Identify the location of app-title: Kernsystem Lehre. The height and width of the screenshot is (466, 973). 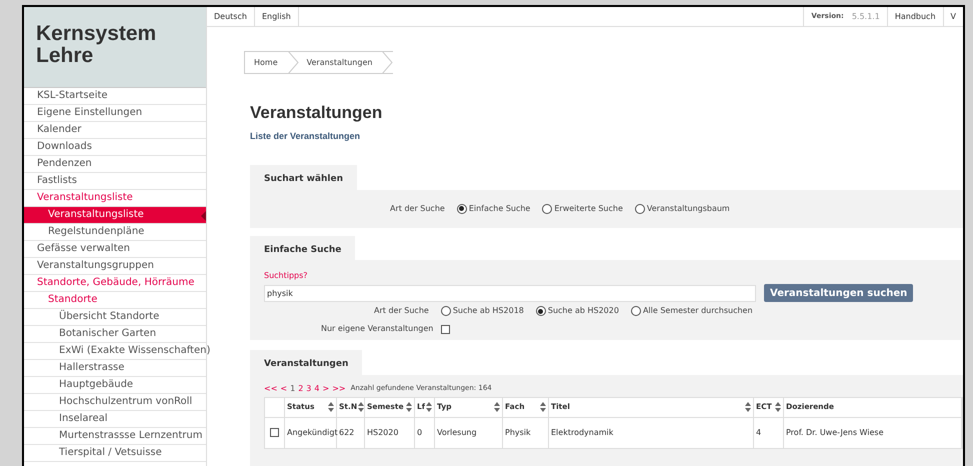
(96, 45).